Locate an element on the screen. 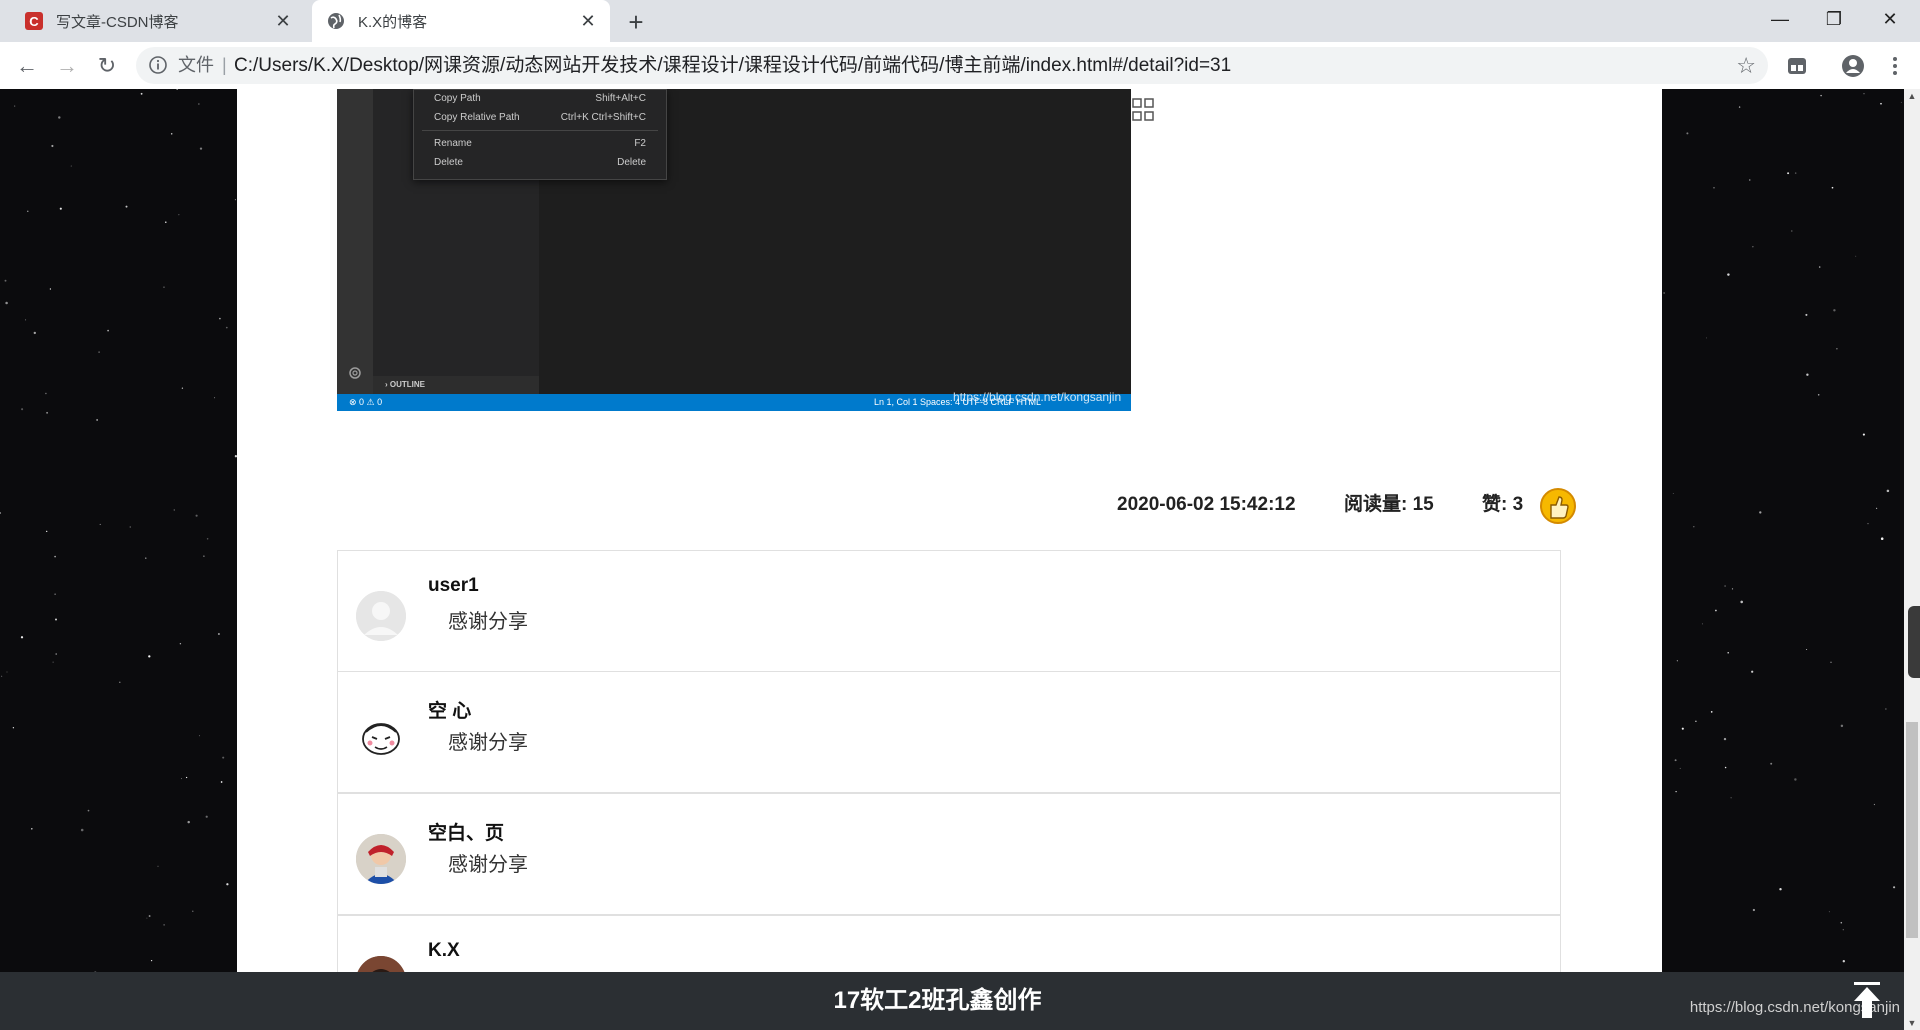 The height and width of the screenshot is (1030, 1920). tab-strip: C 写文章-CSDN博客 ✕ K.X的博客 ✕ + — ❐ ✕ is located at coordinates (960, 21).